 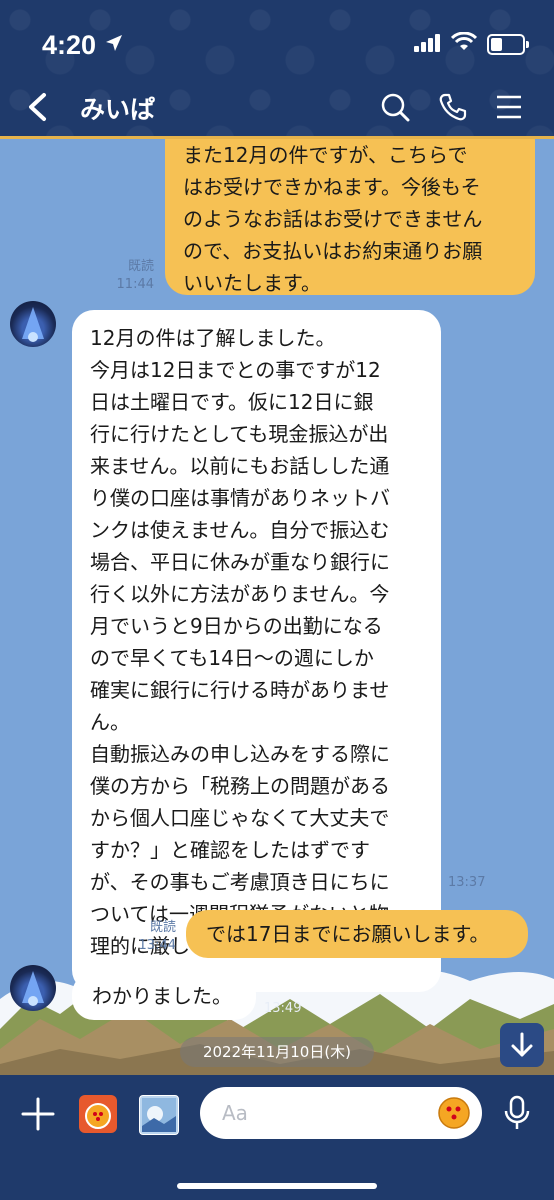 I want to click on status-time: 4:20, so click(x=69, y=45).